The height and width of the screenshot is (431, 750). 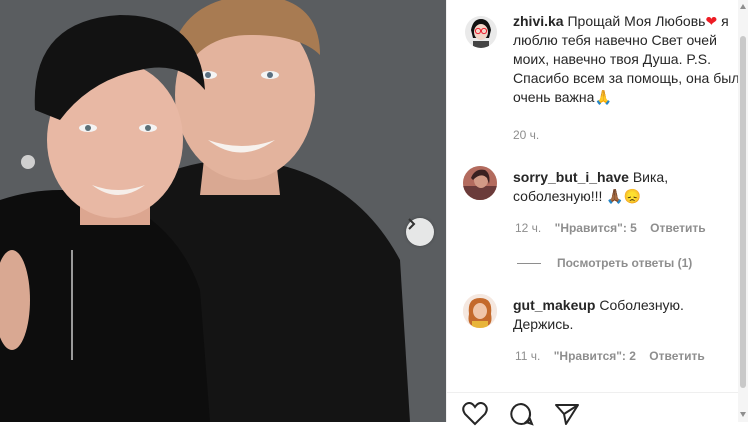 I want to click on comment-1-likes: "Нравится": 5, so click(x=596, y=228).